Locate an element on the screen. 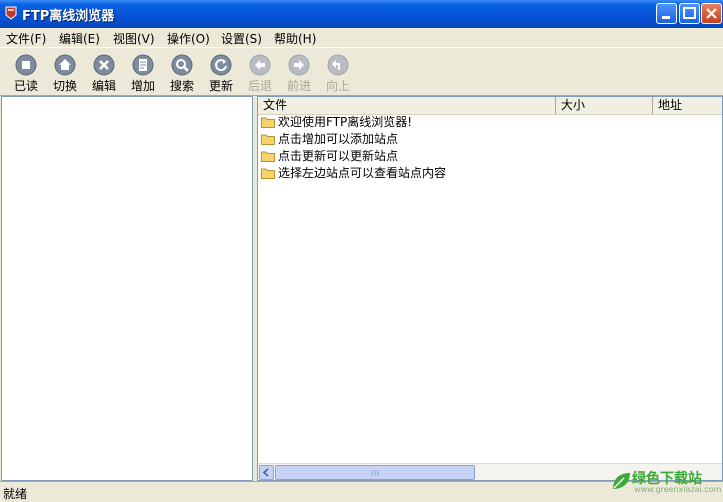 Image resolution: width=723 pixels, height=502 pixels. list-item-name: 点击更新可以更新站点 is located at coordinates (338, 156).